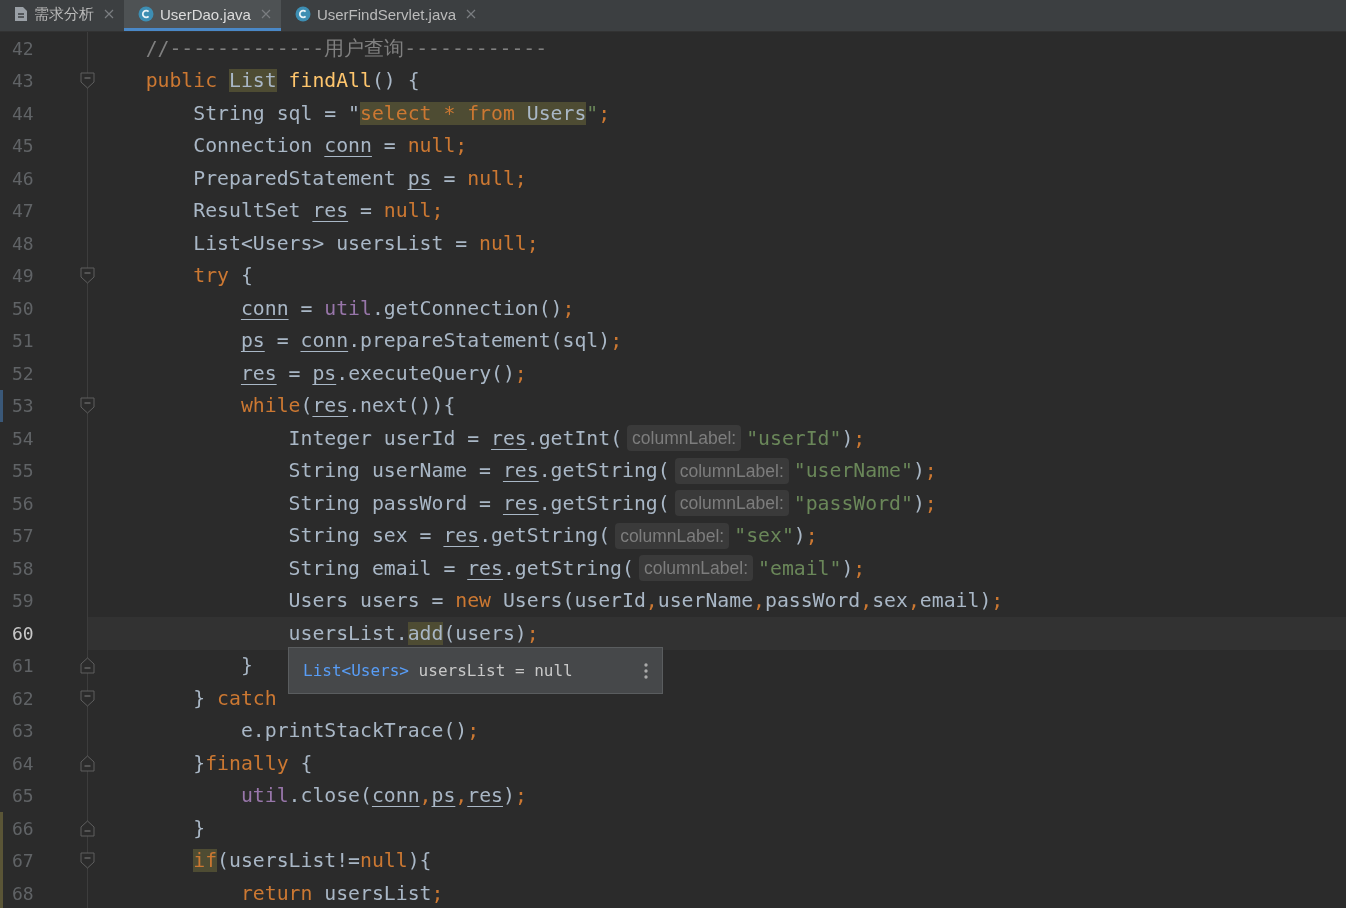  I want to click on line-number: 64, so click(23, 763).